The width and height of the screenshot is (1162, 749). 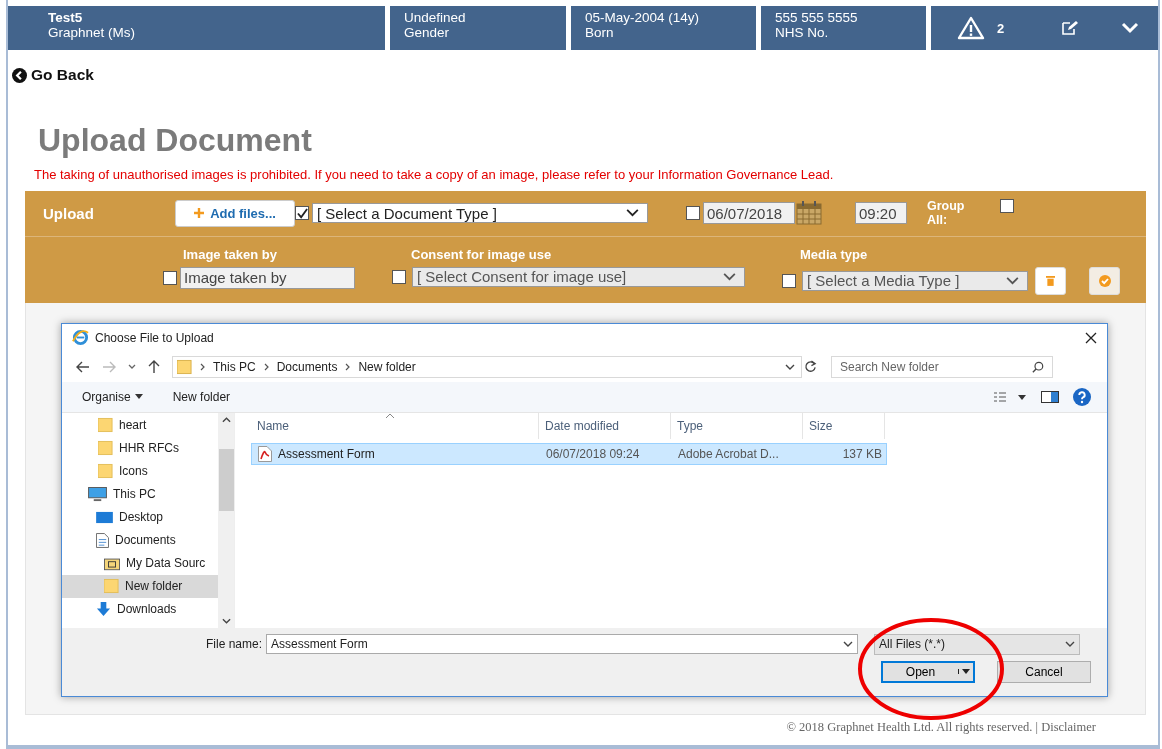 I want to click on column-header: Date modified, so click(x=605, y=425).